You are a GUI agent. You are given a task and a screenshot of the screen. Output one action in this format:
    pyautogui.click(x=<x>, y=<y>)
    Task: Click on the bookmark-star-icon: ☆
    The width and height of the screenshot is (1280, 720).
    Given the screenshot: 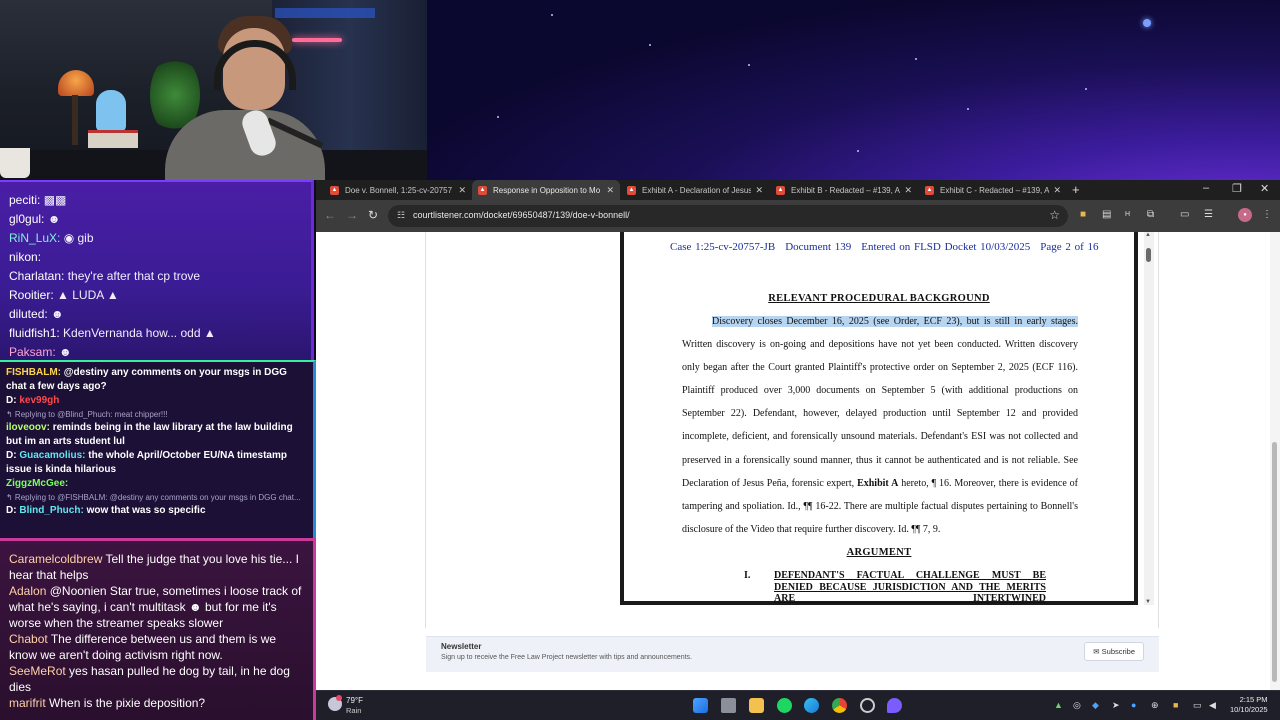 What is the action you would take?
    pyautogui.click(x=1054, y=215)
    